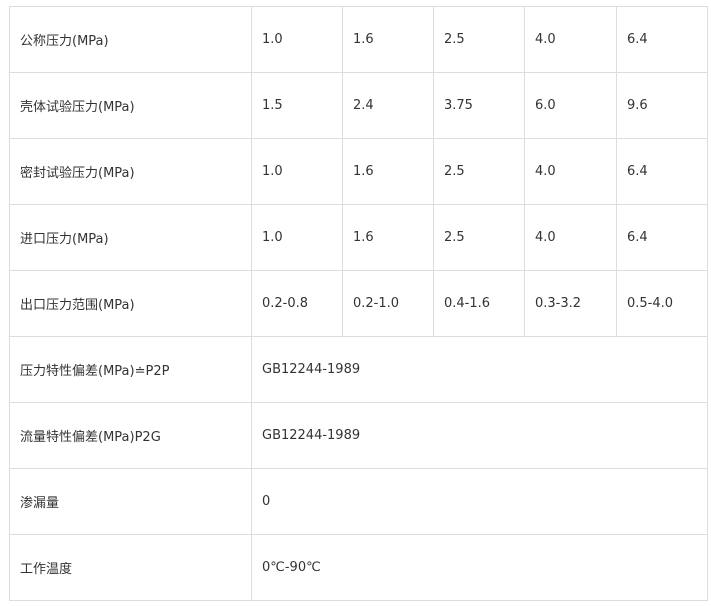  I want to click on table-row: 压力特性偏差(MPa)≐P2P GB12244-1989, so click(358, 369).